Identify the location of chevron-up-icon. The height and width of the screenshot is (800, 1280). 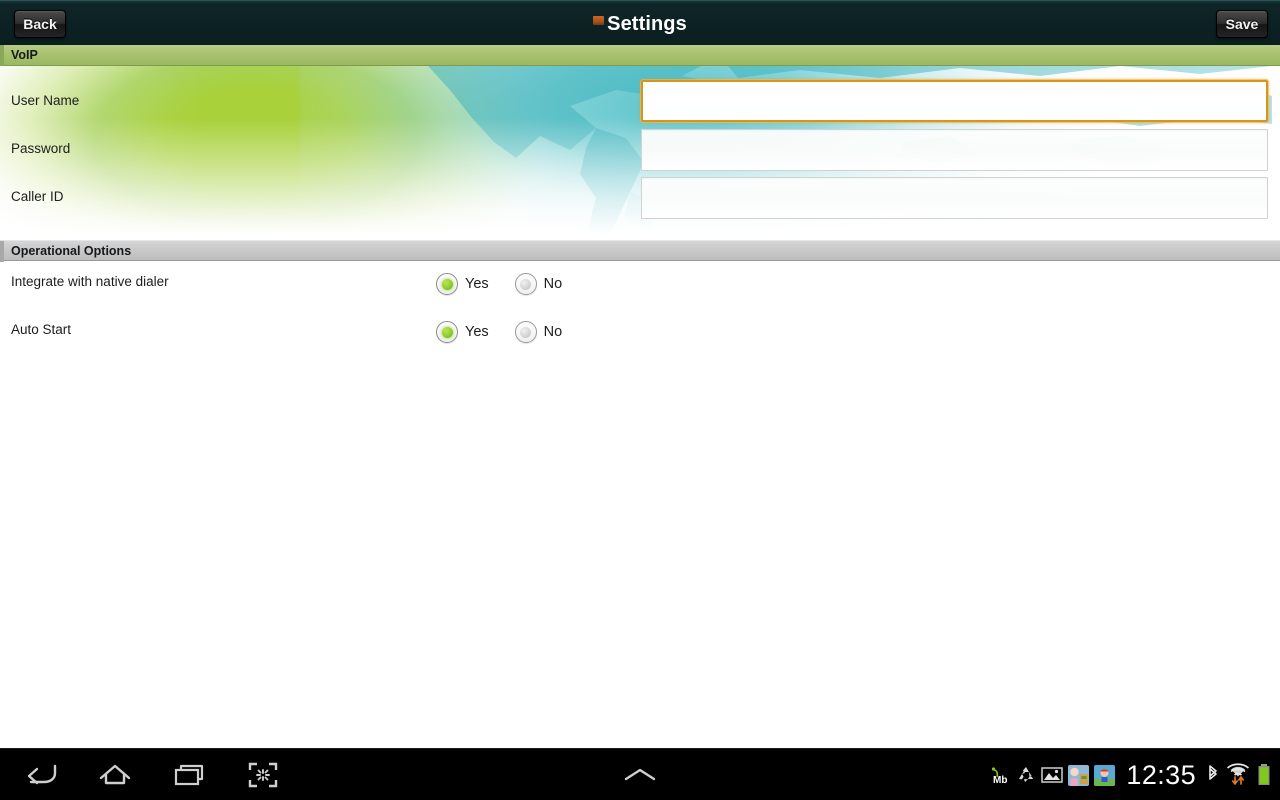
(640, 774).